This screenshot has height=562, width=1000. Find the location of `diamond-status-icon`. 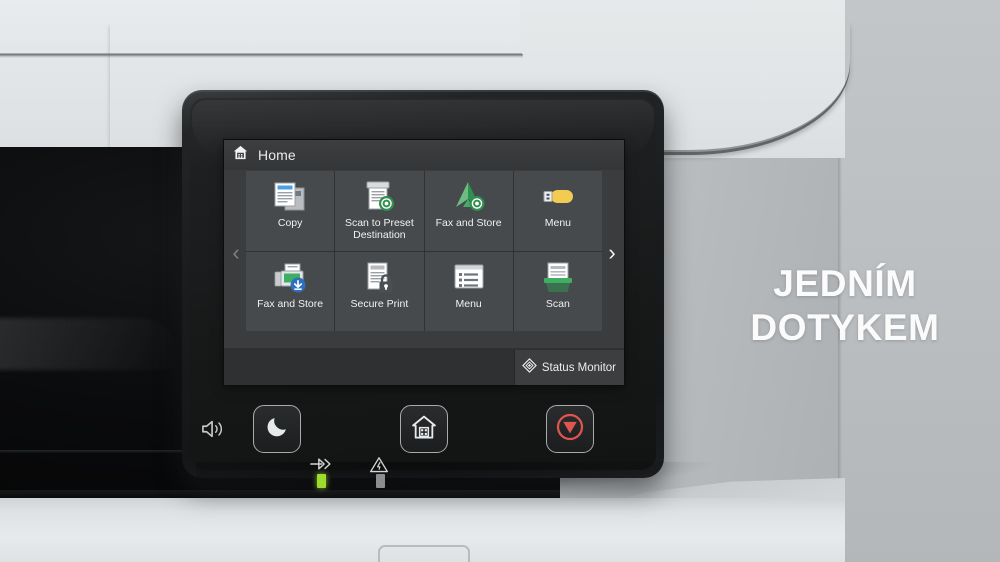

diamond-status-icon is located at coordinates (529, 367).